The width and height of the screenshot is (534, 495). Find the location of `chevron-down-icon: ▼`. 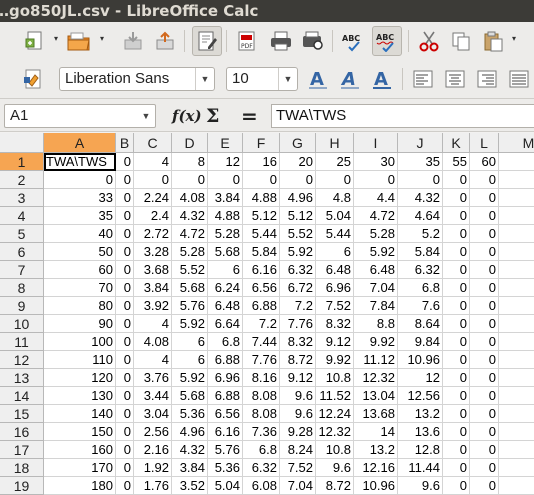

chevron-down-icon: ▼ is located at coordinates (204, 79).